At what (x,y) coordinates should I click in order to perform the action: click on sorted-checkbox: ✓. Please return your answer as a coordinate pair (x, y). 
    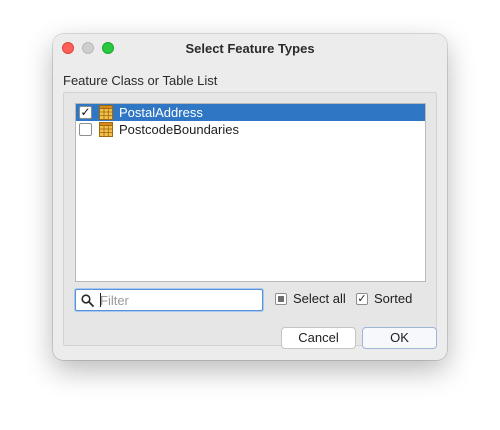
    Looking at the image, I should click on (362, 299).